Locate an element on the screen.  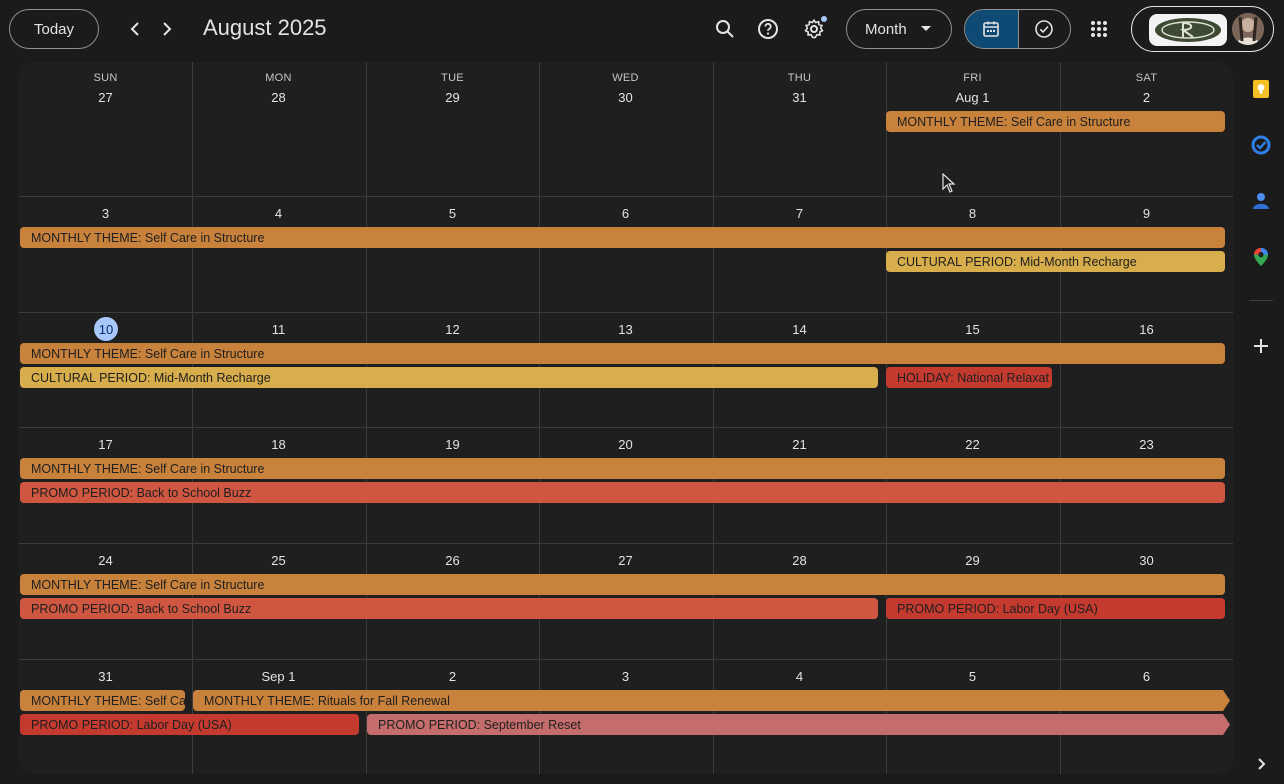
help-button is located at coordinates (768, 29).